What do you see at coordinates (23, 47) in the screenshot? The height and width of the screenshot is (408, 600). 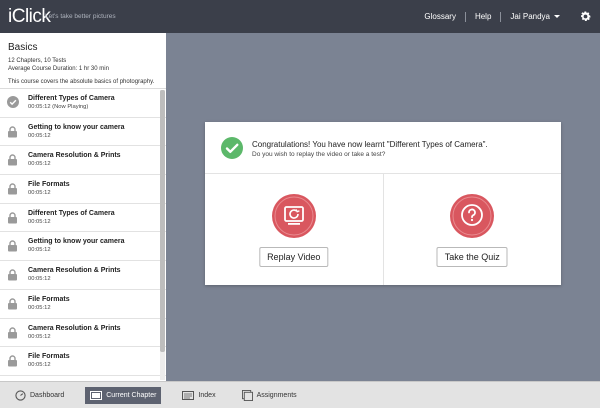 I see `course-title: Basics` at bounding box center [23, 47].